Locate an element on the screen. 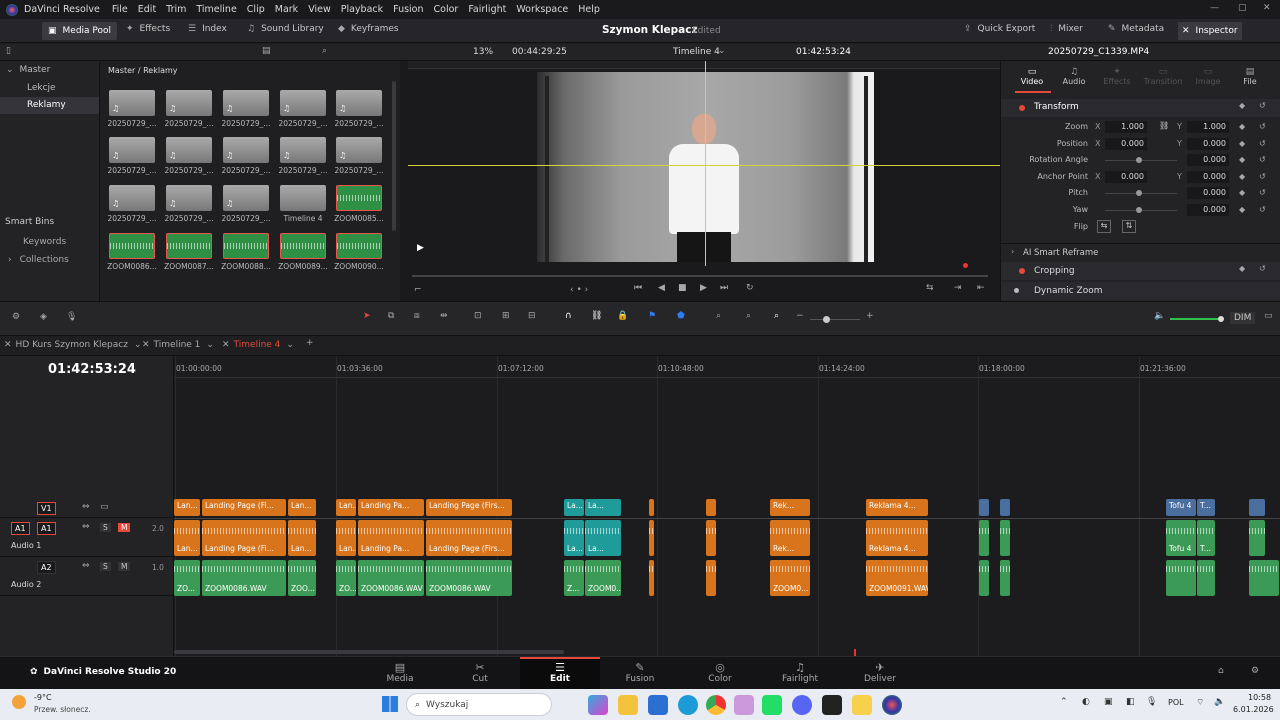 This screenshot has width=1280, height=720. step-back-icon: ◀ is located at coordinates (661, 288).